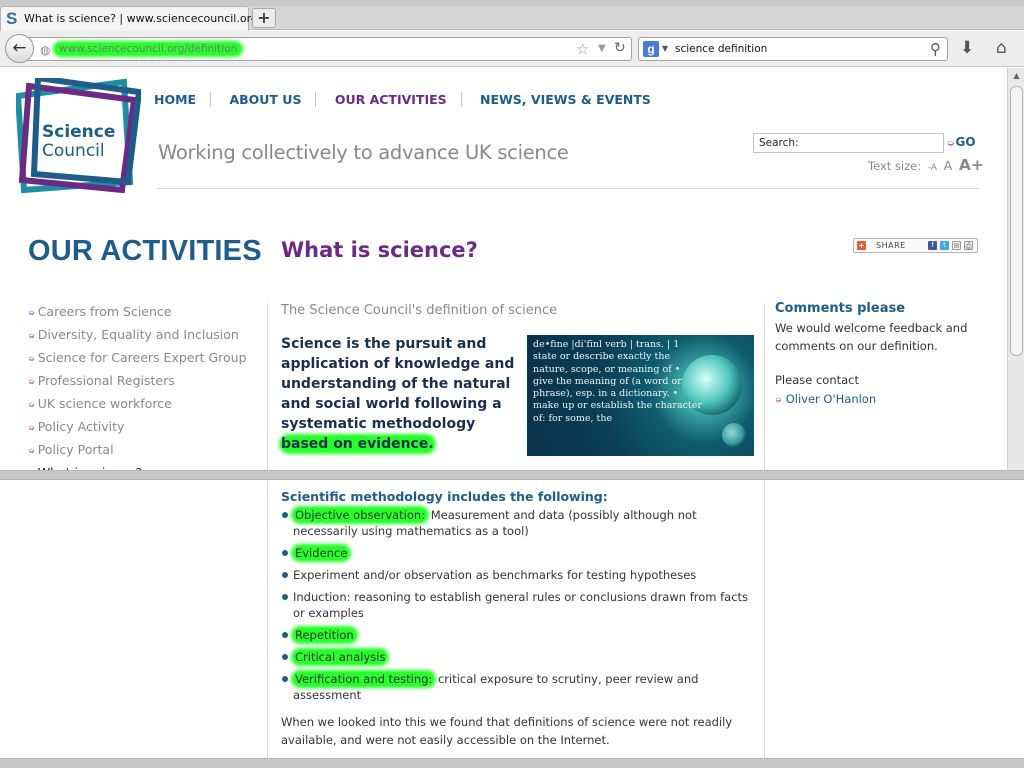  What do you see at coordinates (106, 380) in the screenshot?
I see `sidebar-item-label: Professional Registers` at bounding box center [106, 380].